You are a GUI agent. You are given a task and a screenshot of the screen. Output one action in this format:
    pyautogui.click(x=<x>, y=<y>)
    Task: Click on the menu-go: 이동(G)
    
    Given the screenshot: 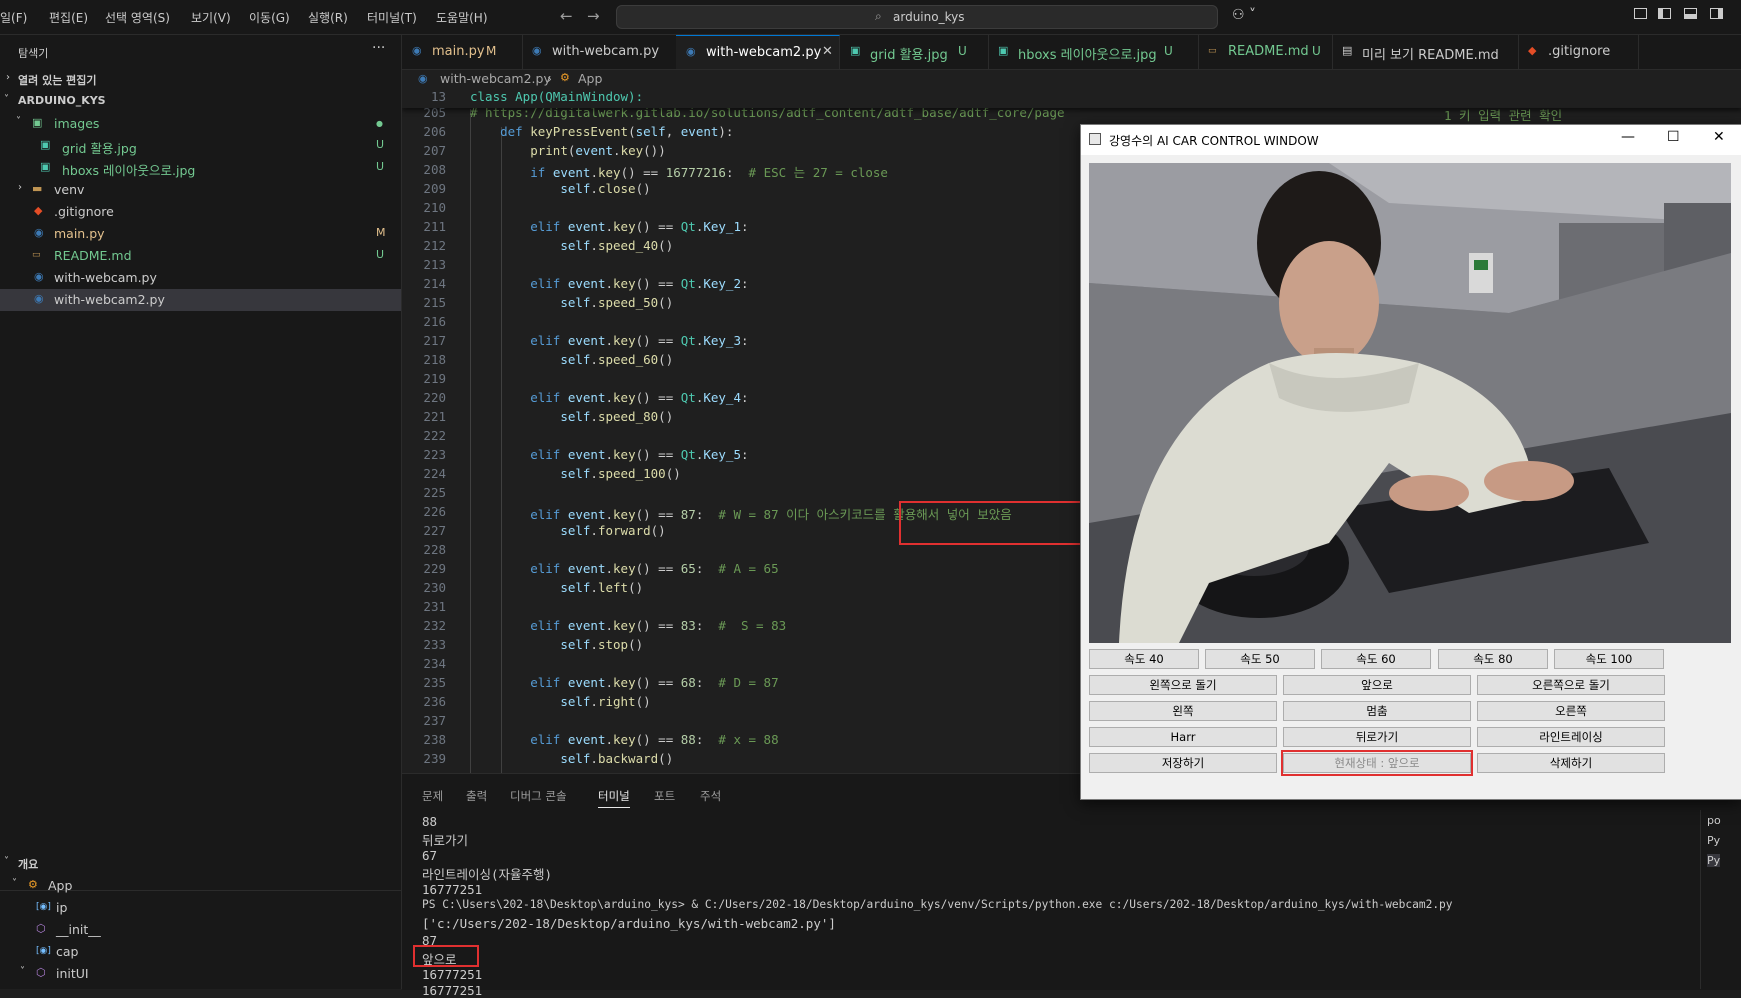 What is the action you would take?
    pyautogui.click(x=269, y=17)
    